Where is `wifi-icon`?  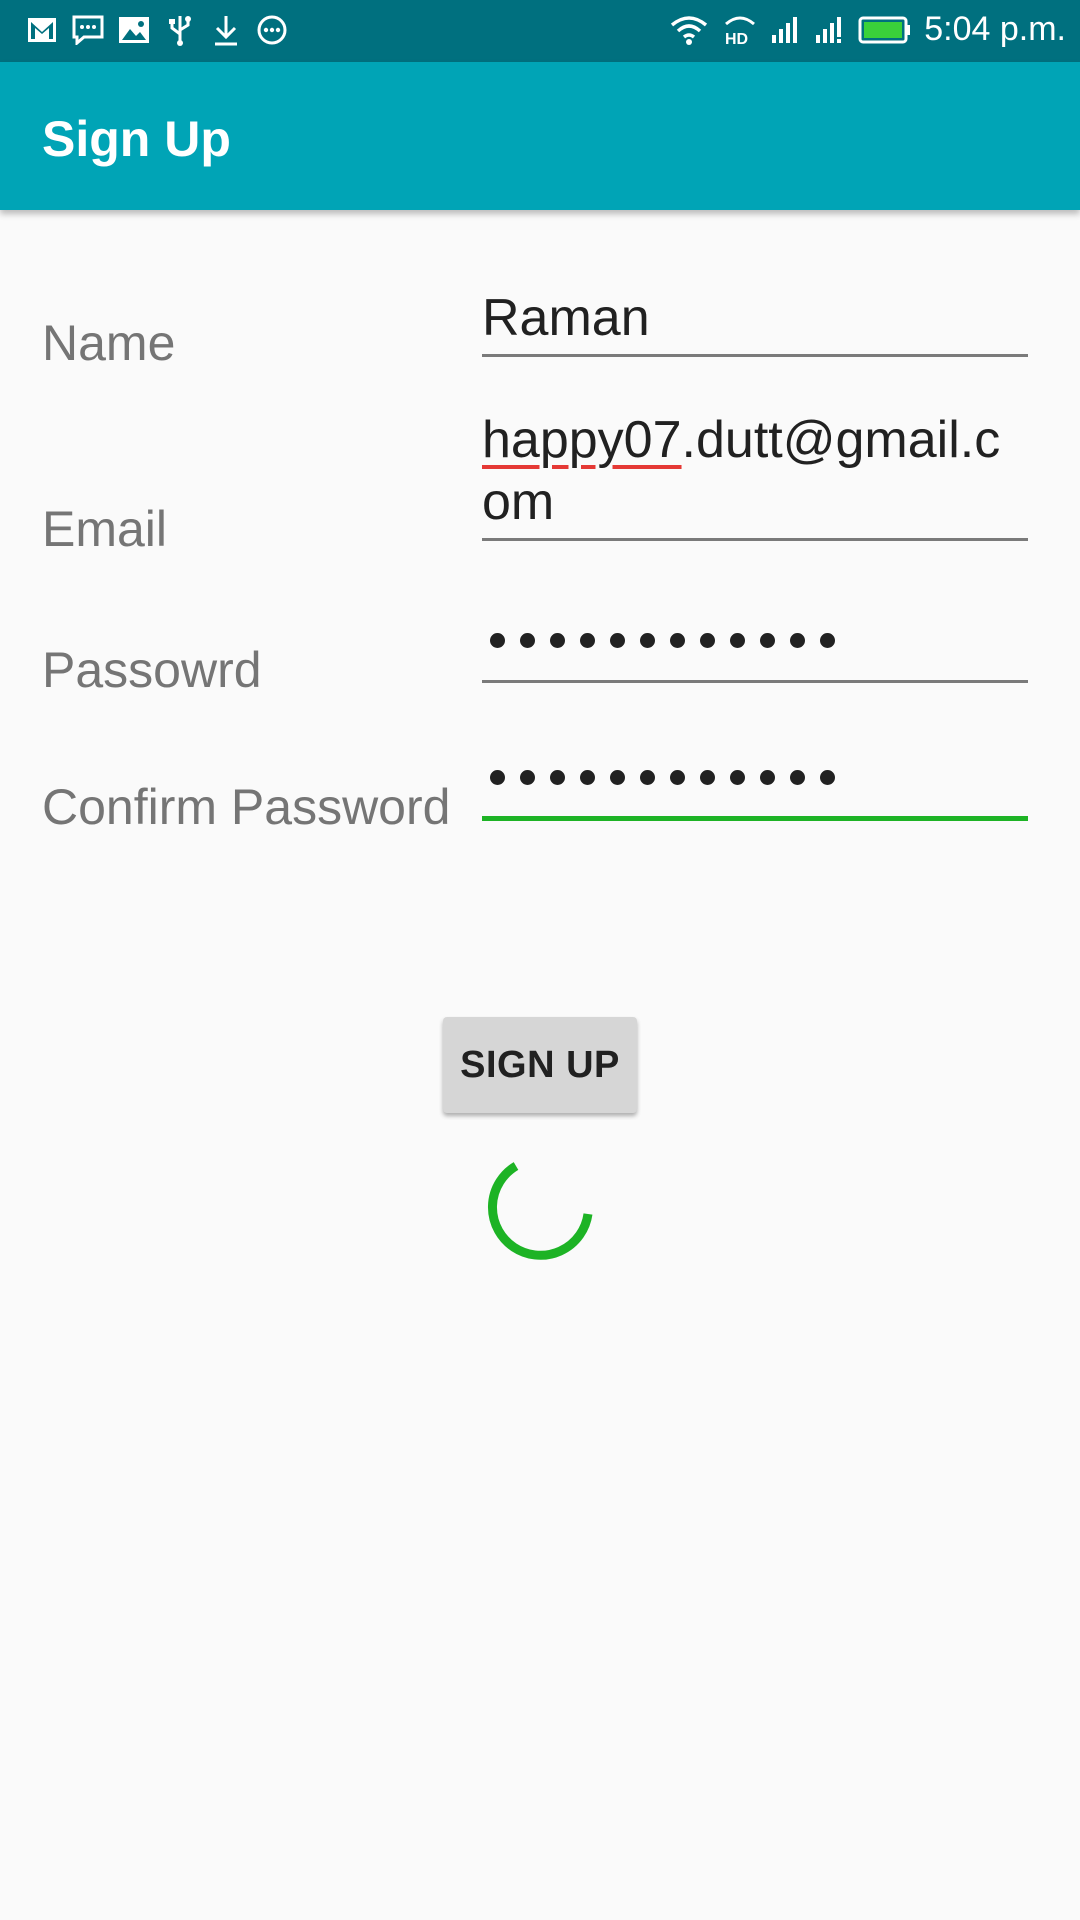 wifi-icon is located at coordinates (689, 30).